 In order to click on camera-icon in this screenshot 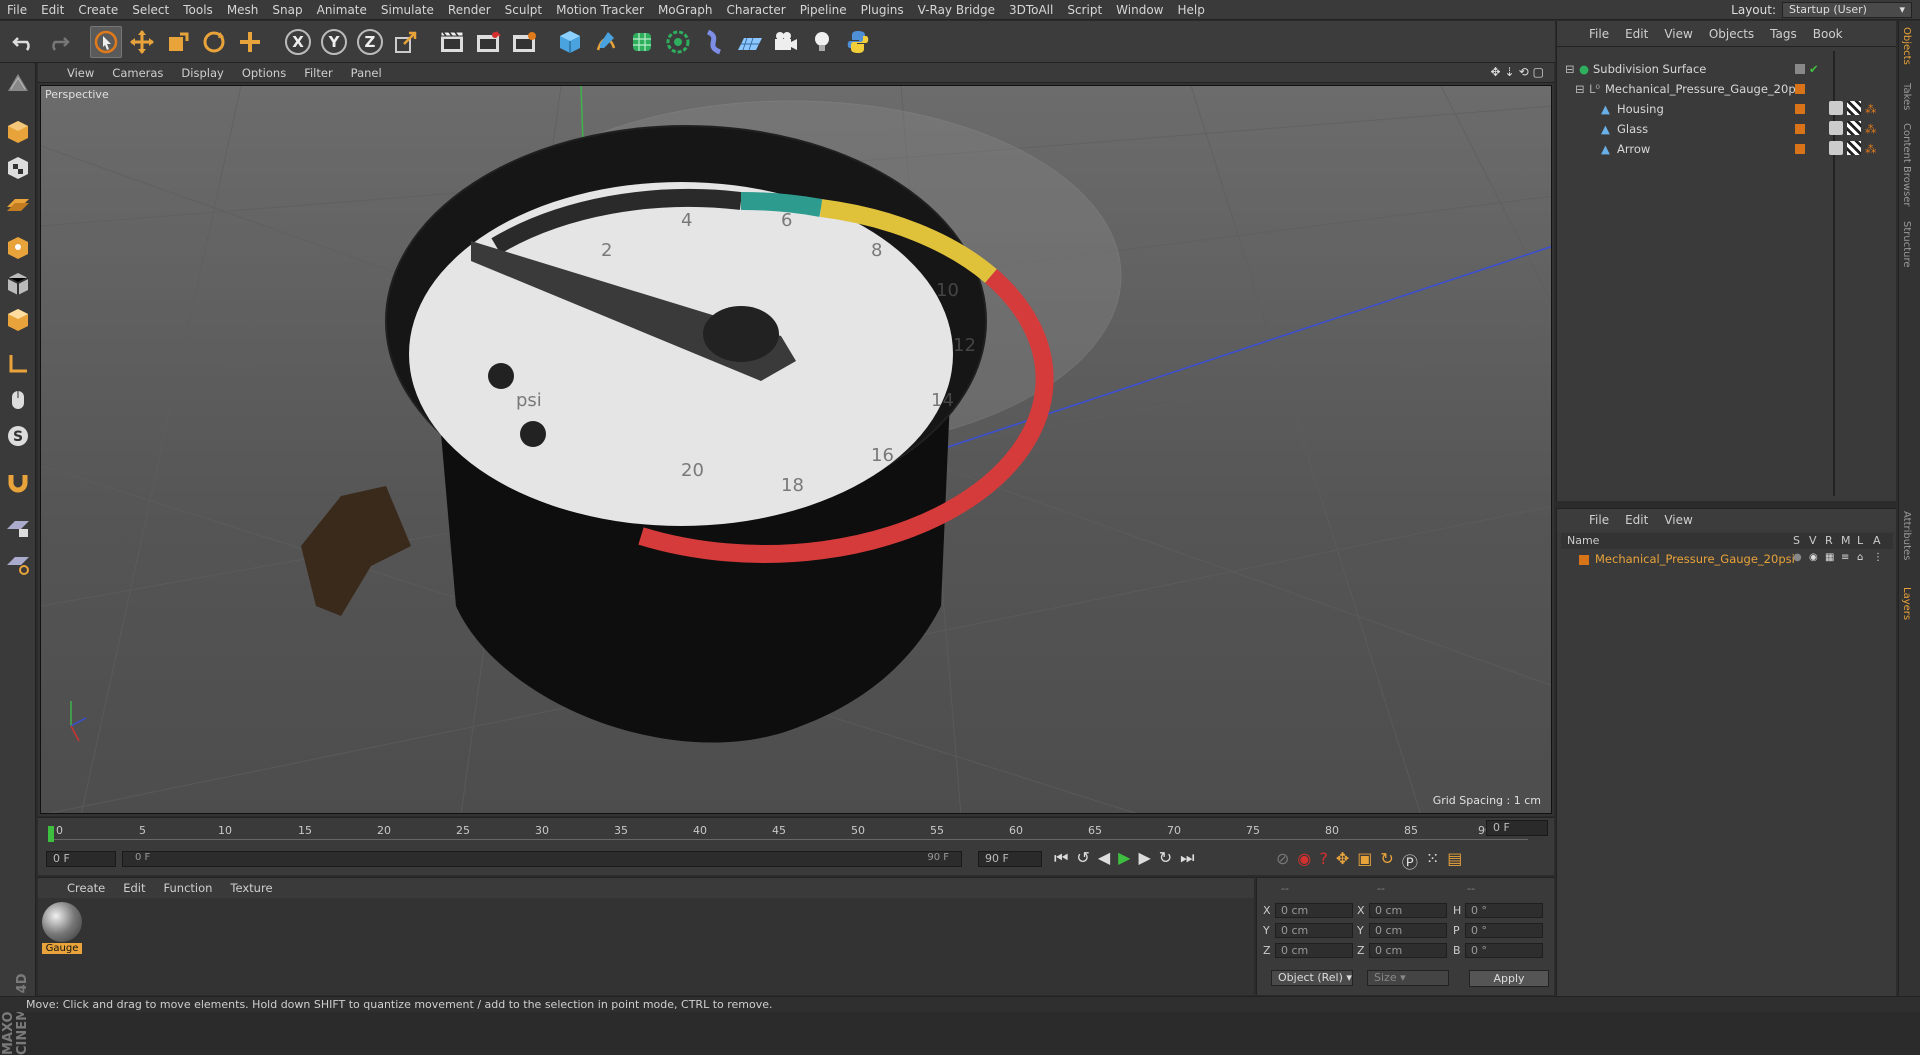, I will do `click(786, 42)`.